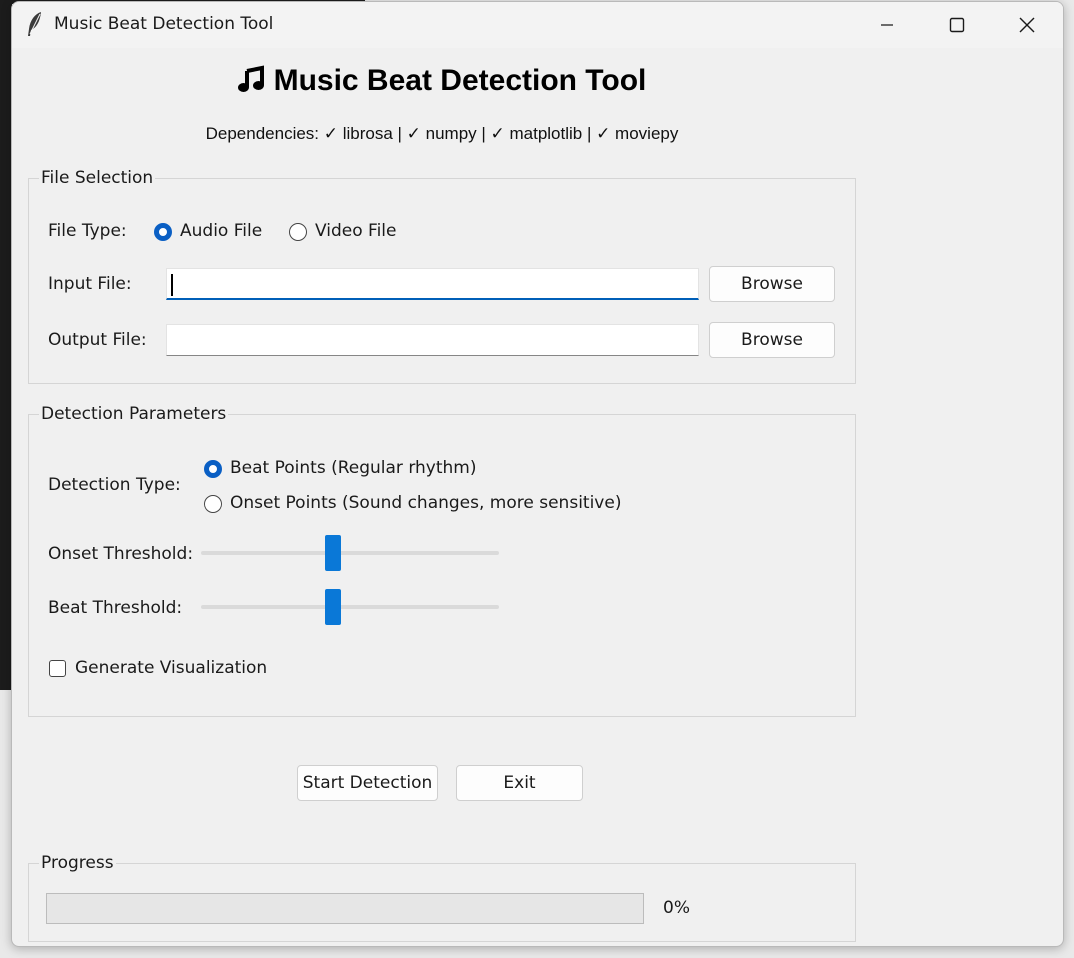  Describe the element at coordinates (772, 340) in the screenshot. I see `output-browse-button: Browse` at that location.